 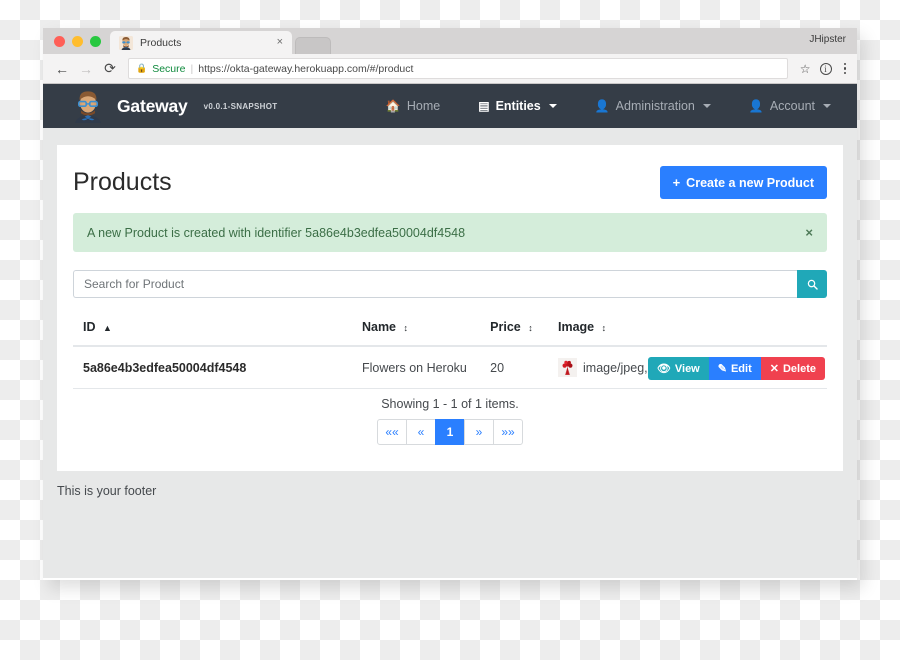 I want to click on navbar-version: v0.0.1-SNAPSHOT, so click(x=240, y=106).